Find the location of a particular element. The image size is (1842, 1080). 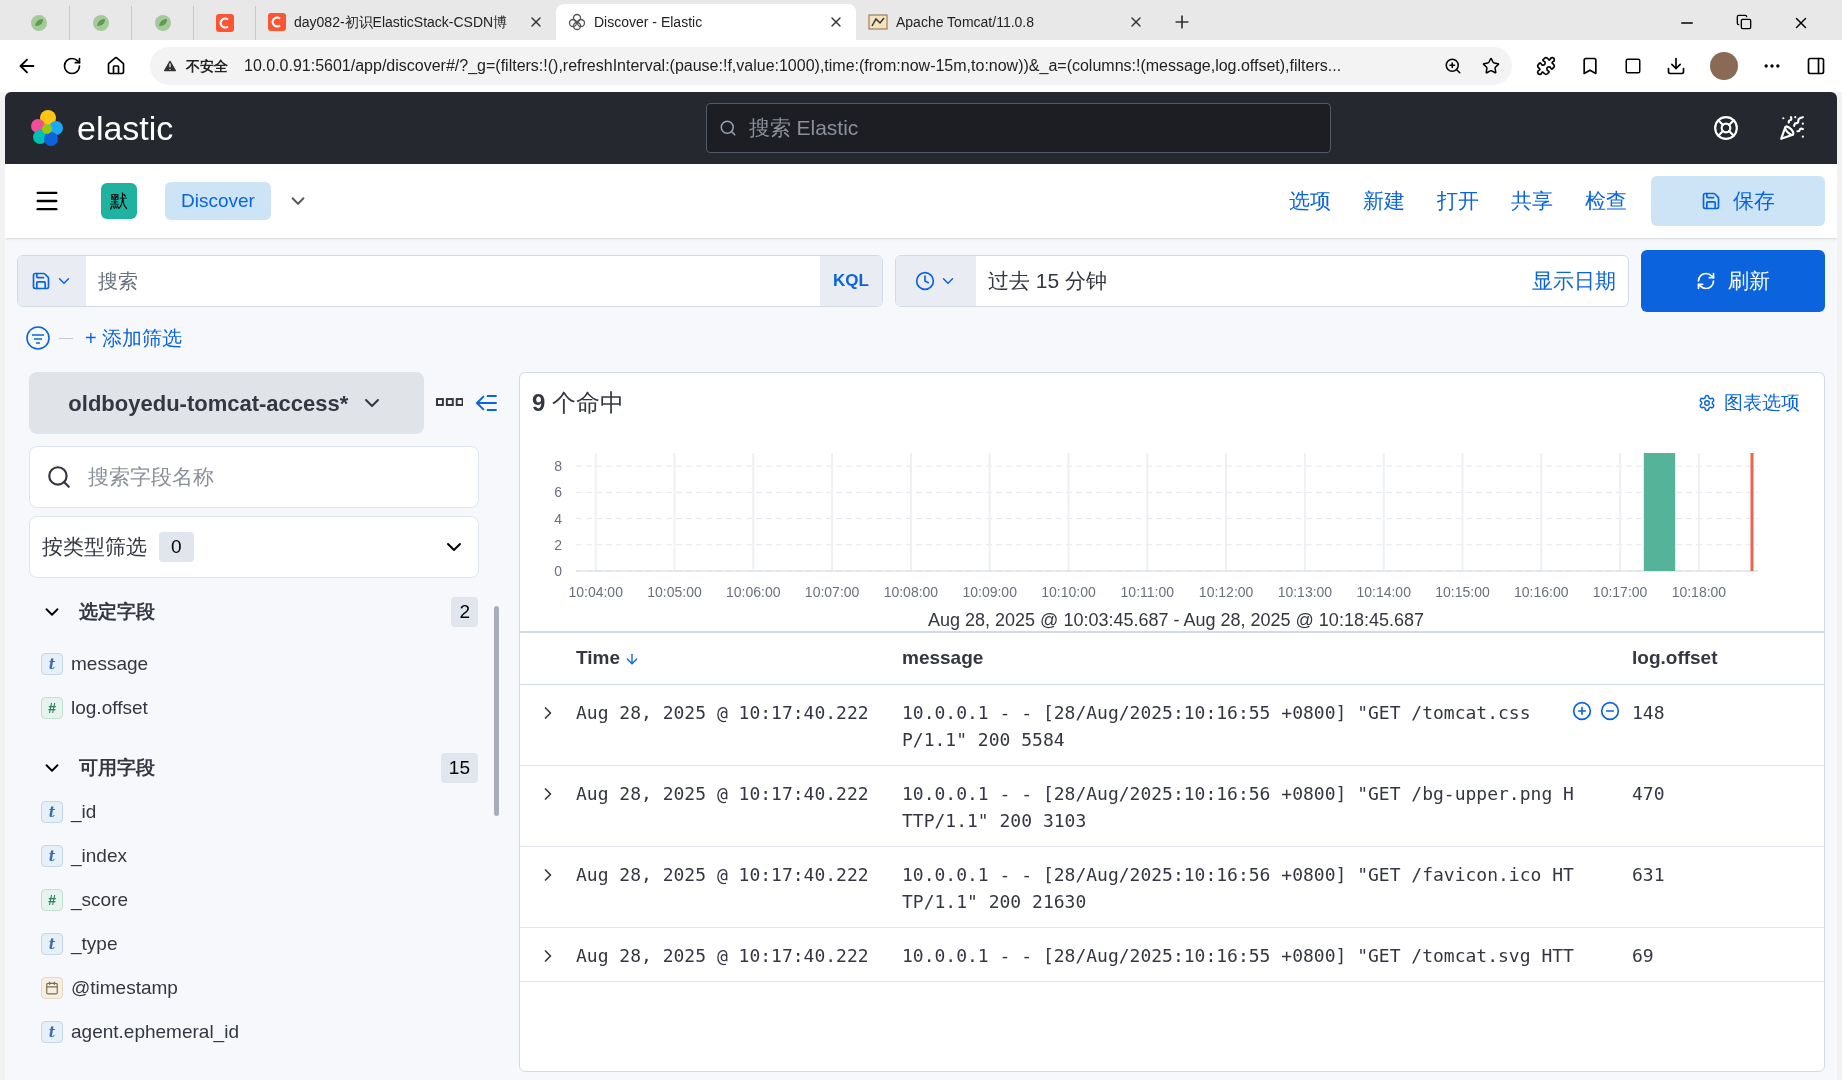

header-link: 选项 is located at coordinates (1310, 201).